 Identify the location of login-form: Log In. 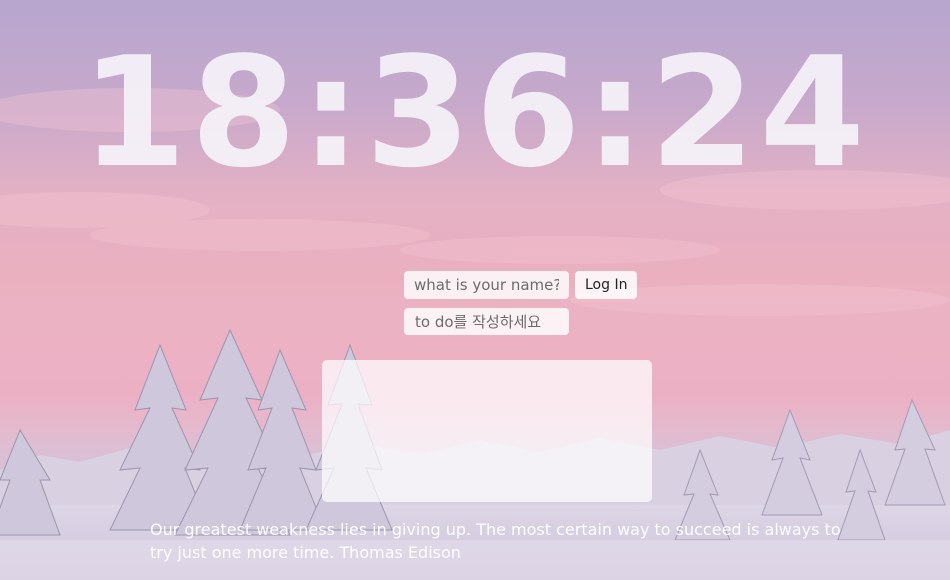
(521, 285).